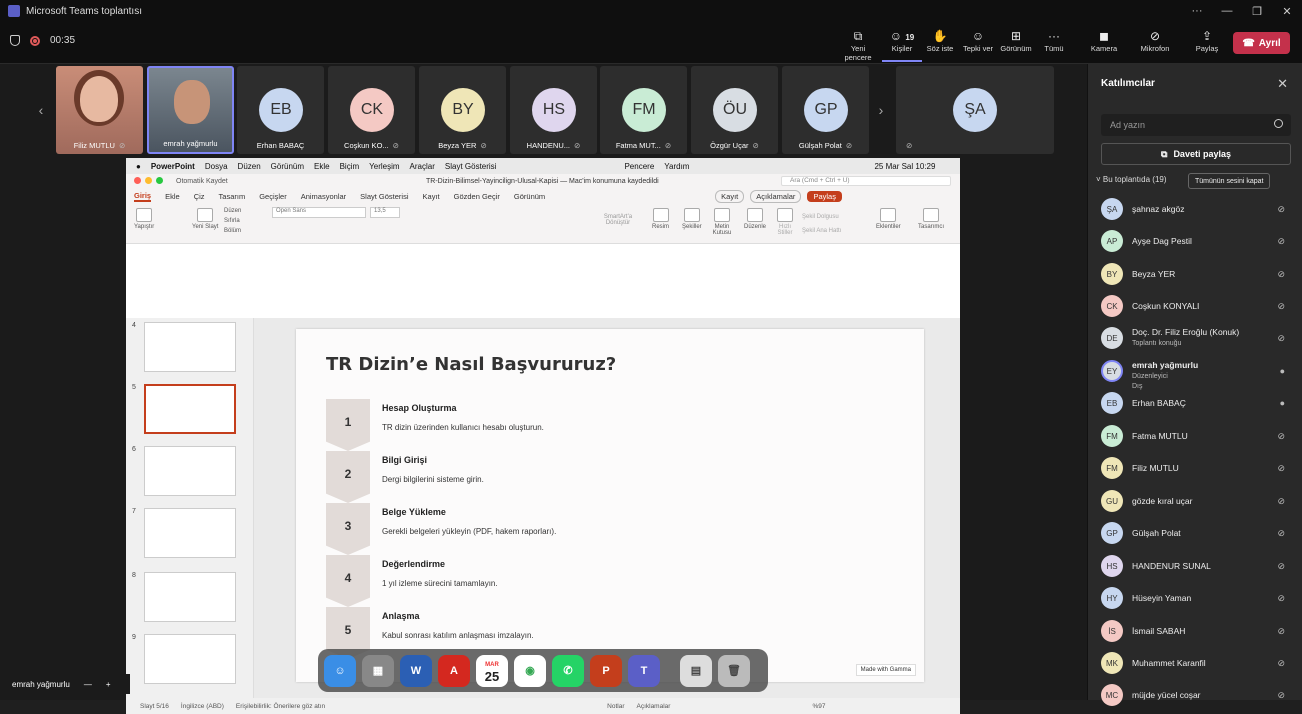 Image resolution: width=1302 pixels, height=714 pixels. What do you see at coordinates (1196, 154) in the screenshot?
I see `share-invite-button: ⧉ Daveti paylaş` at bounding box center [1196, 154].